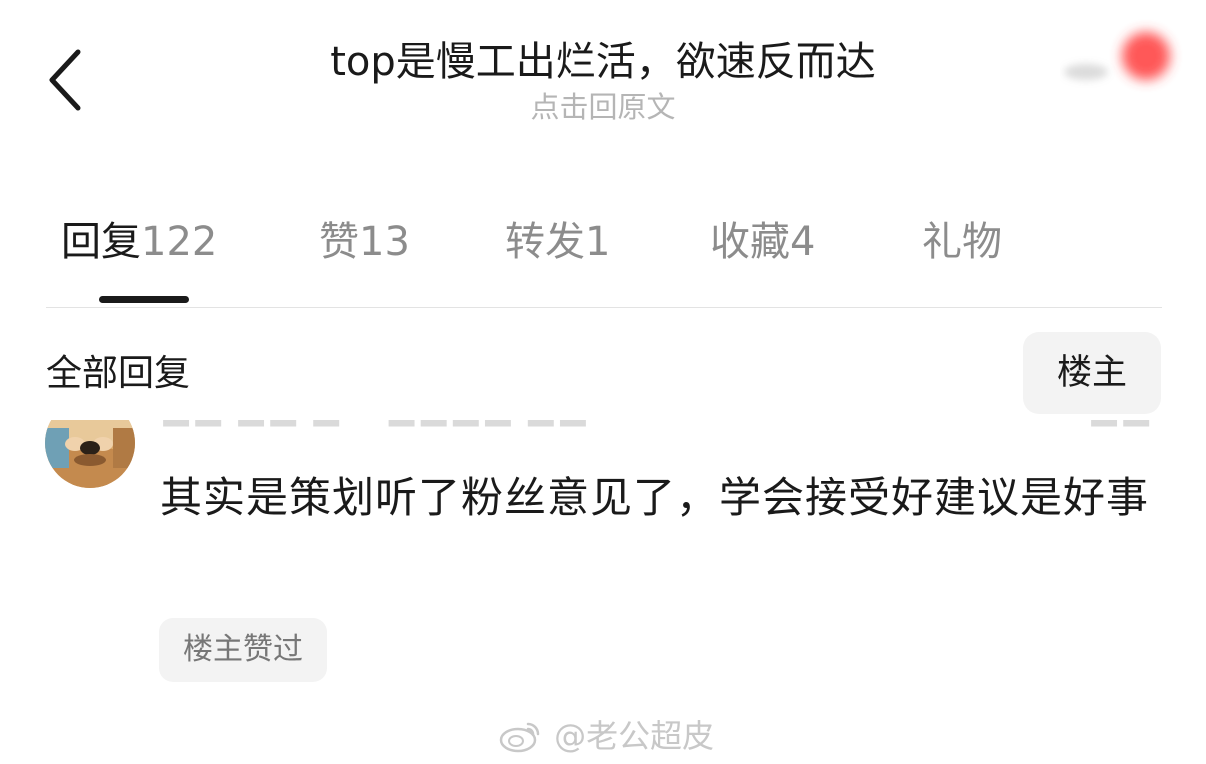  Describe the element at coordinates (603, 107) in the screenshot. I see `back-to-original-link: 点击回原文` at that location.